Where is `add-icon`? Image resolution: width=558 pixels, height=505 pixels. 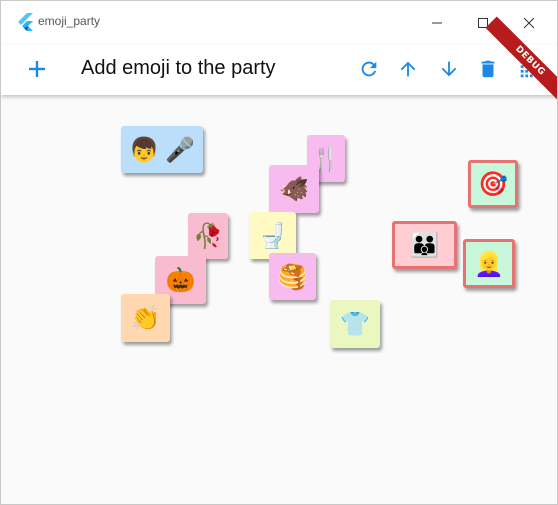 add-icon is located at coordinates (37, 69).